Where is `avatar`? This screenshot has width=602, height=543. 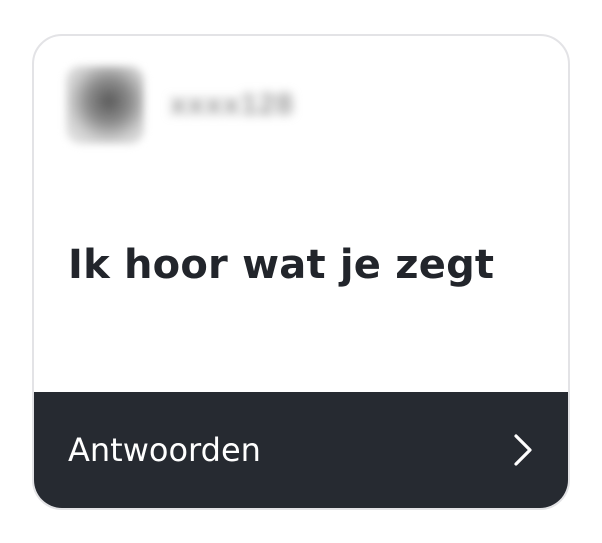
avatar is located at coordinates (105, 105).